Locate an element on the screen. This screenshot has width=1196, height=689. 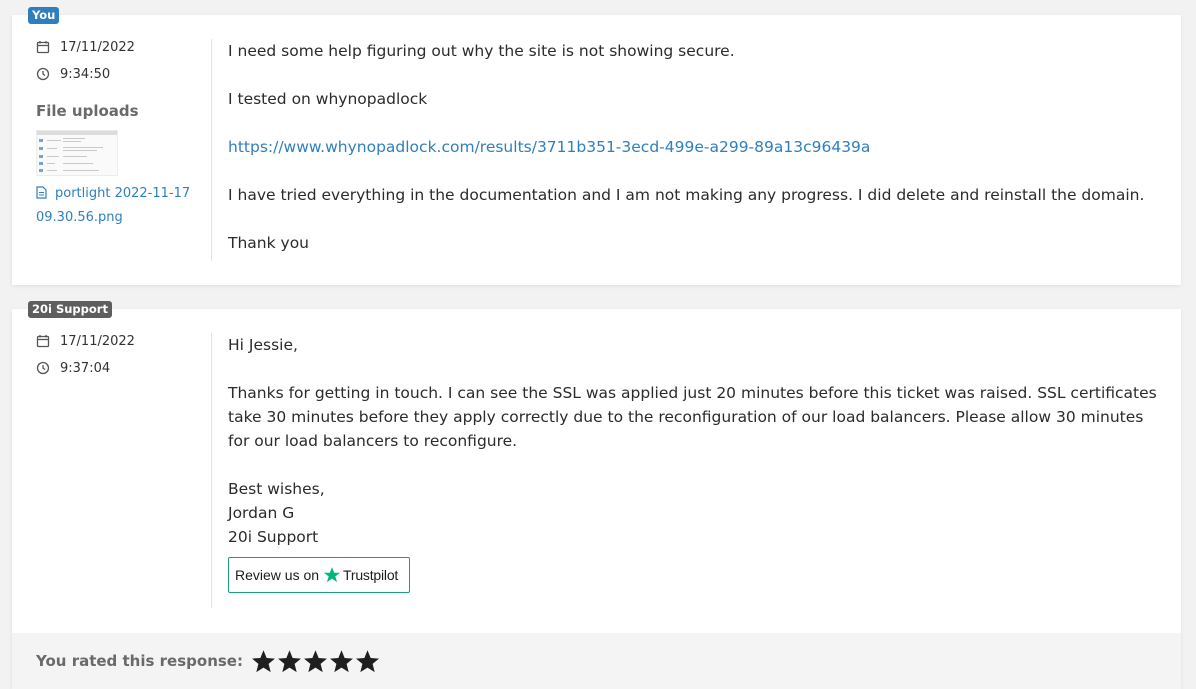
rating-bar: You rated this response: is located at coordinates (596, 661).